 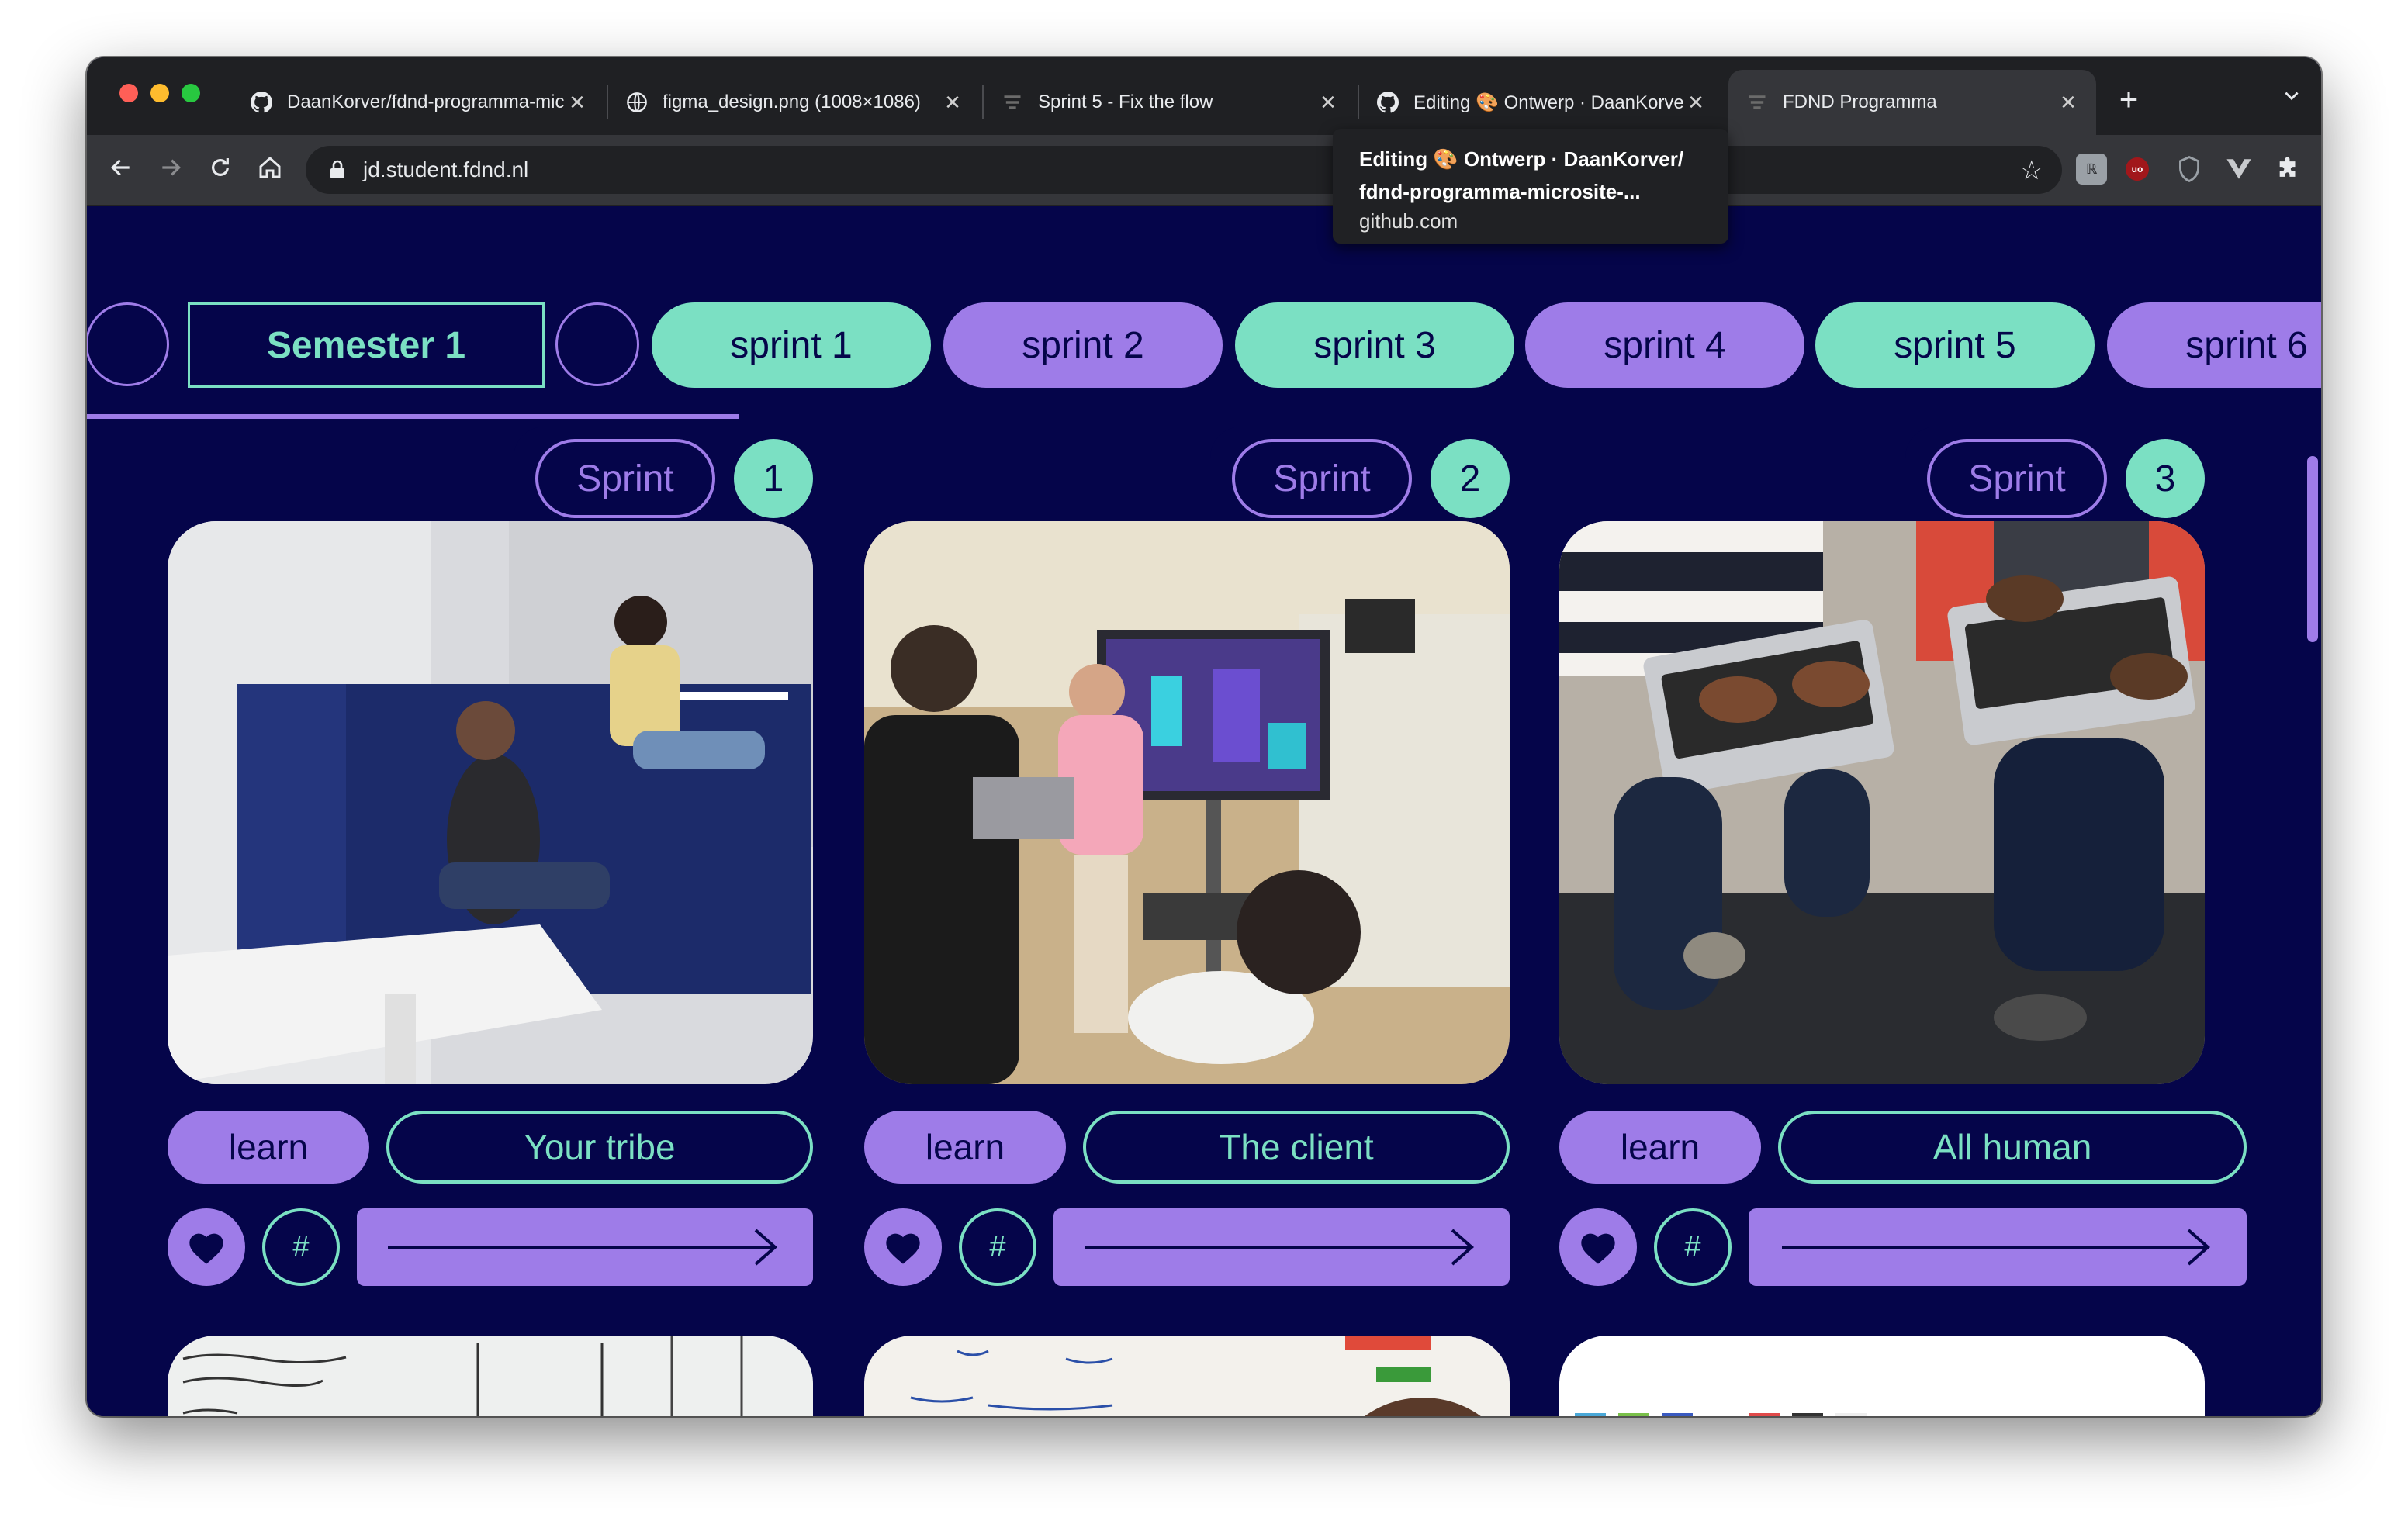 I want to click on tooltip-title-line-1: Editing 🎨 Ontwerp · DaanKorver/, so click(x=1521, y=159).